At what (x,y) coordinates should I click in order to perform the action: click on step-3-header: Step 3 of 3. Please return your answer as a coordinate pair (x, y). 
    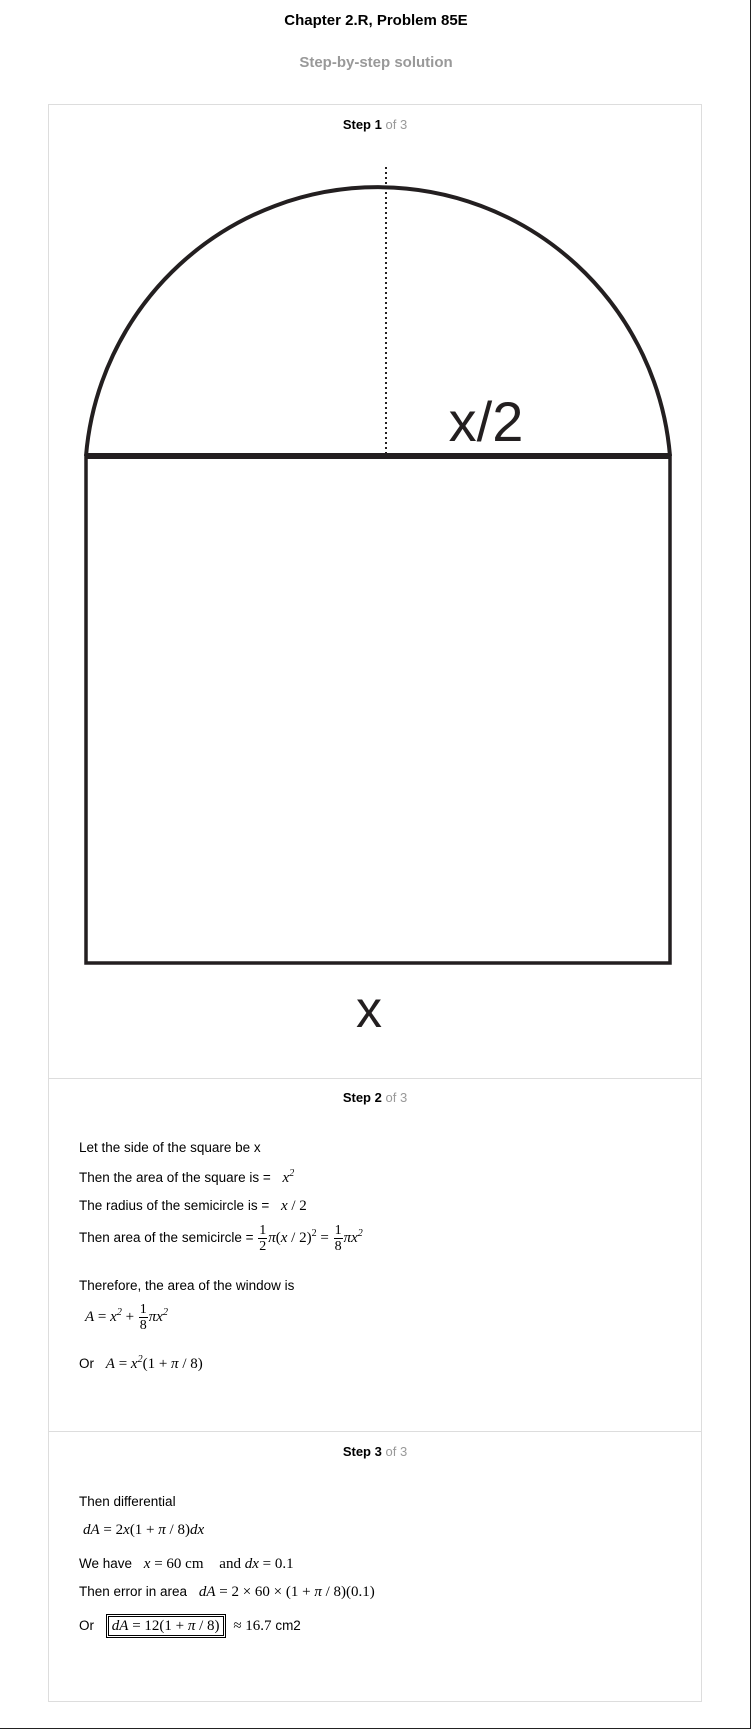
    Looking at the image, I should click on (375, 1451).